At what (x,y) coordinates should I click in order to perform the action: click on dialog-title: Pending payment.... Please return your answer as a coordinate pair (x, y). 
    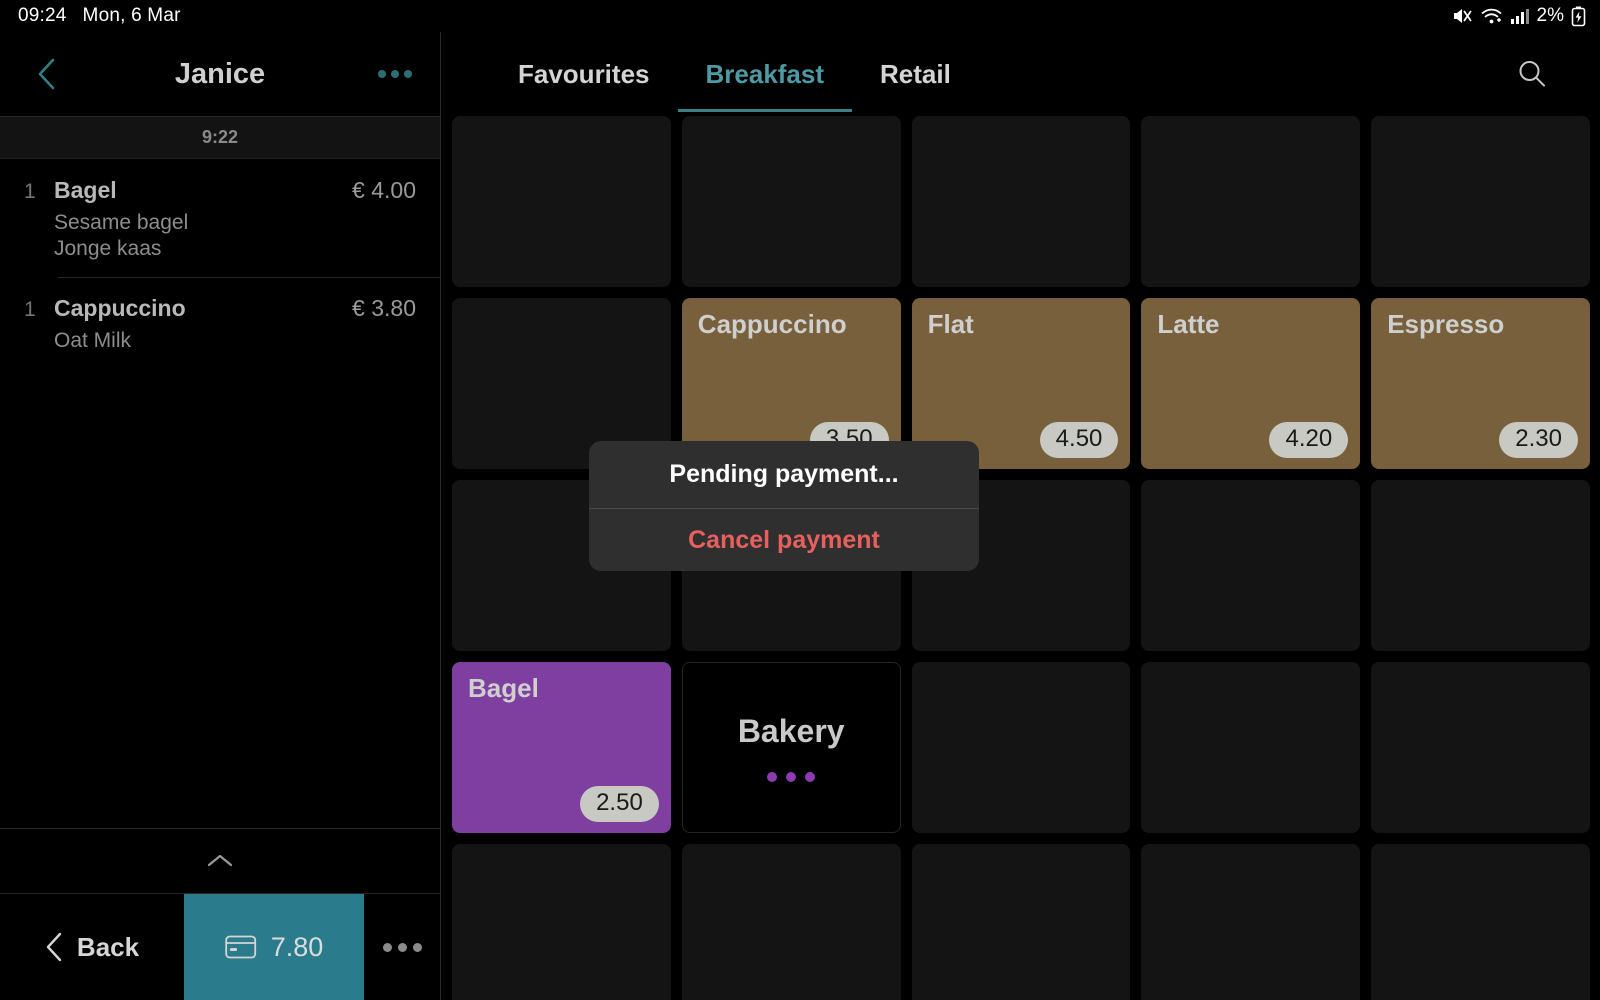
    Looking at the image, I should click on (784, 475).